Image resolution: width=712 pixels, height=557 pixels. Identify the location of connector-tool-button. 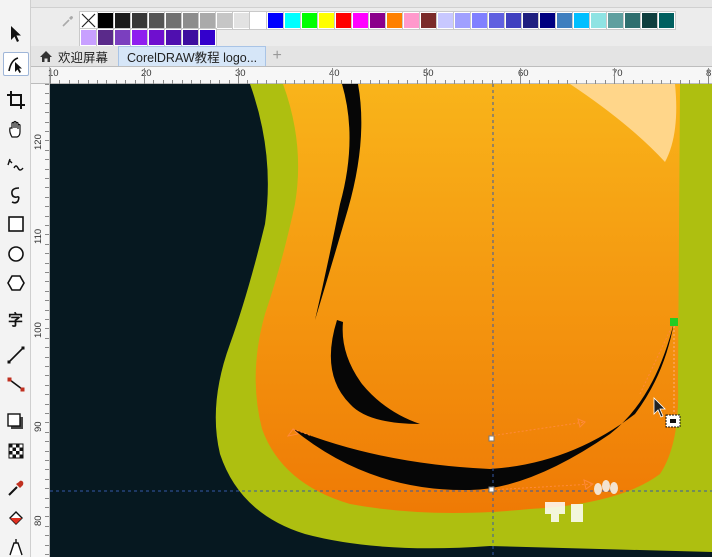
(16, 384).